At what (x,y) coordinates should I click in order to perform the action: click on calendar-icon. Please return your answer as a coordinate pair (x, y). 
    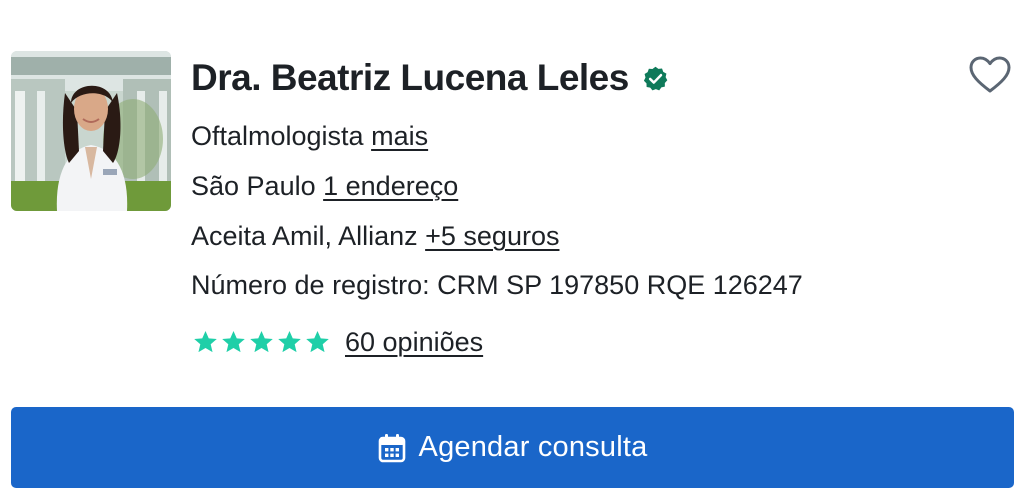
    Looking at the image, I should click on (391, 447).